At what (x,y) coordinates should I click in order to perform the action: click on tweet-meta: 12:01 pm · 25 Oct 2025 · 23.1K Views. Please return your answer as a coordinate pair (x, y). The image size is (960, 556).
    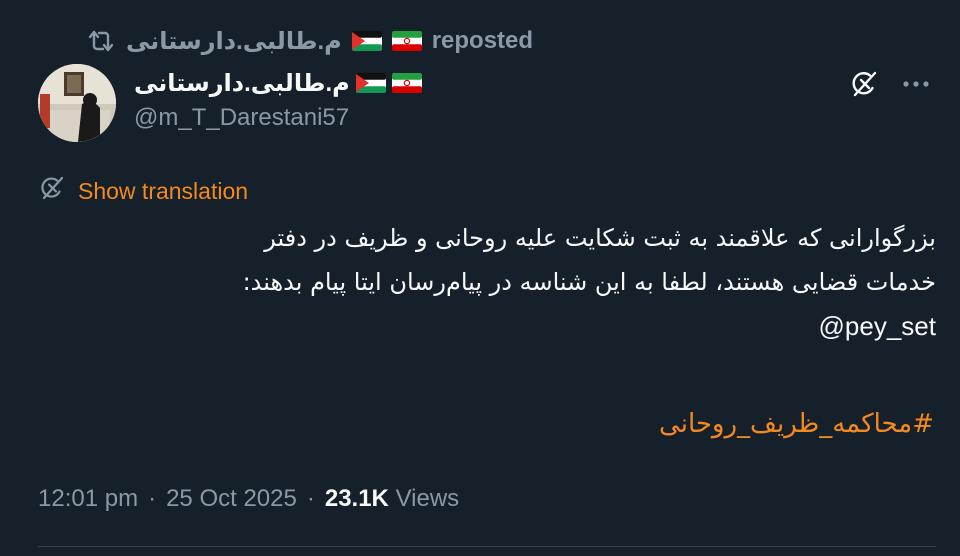
    Looking at the image, I should click on (248, 499).